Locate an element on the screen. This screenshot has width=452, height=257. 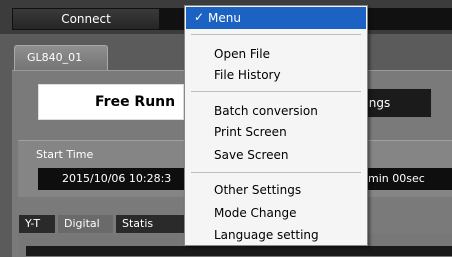
tab-digital: Digital is located at coordinates (85, 224).